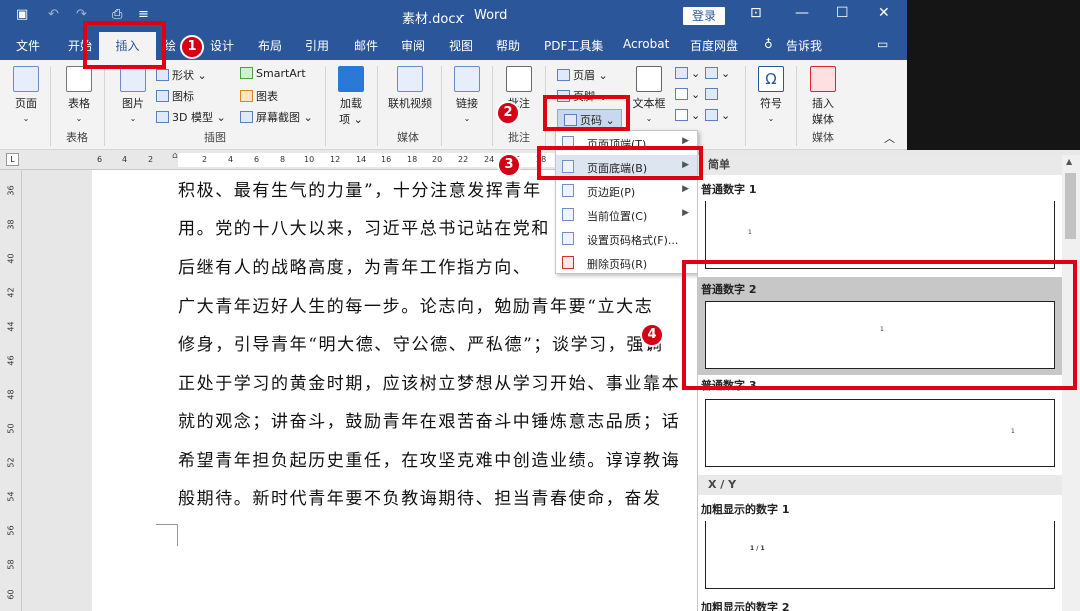 This screenshot has width=1080, height=611. What do you see at coordinates (745, 606) in the screenshot?
I see `gallery-item-label: 加粗显示的数字 2` at bounding box center [745, 606].